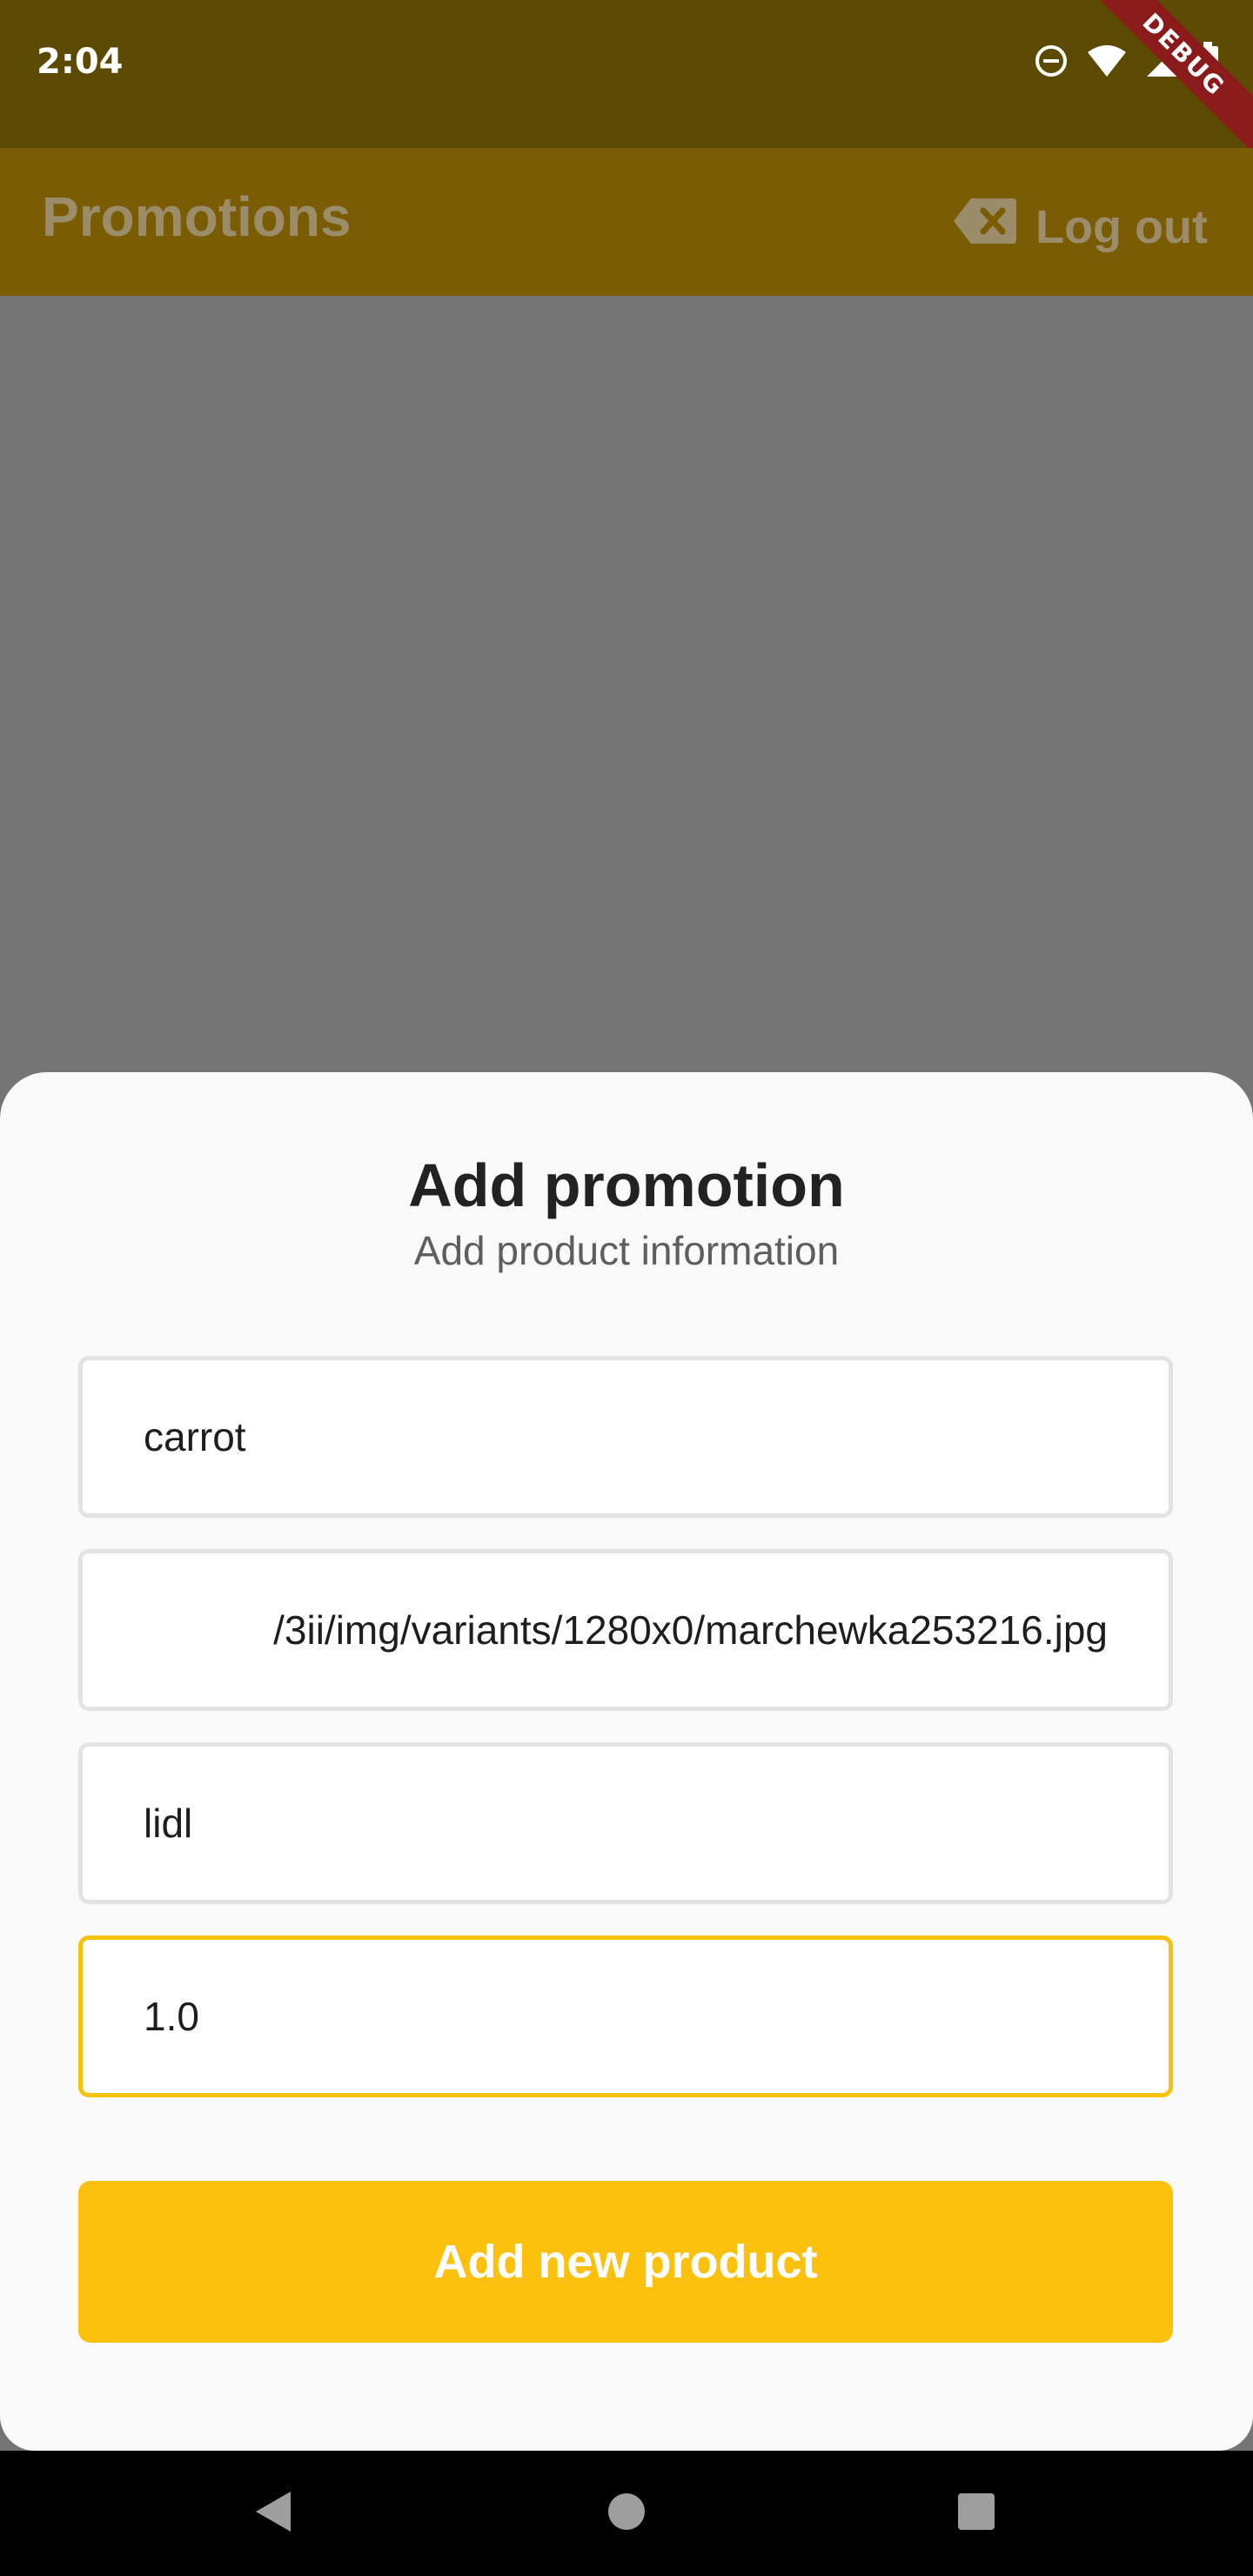 Image resolution: width=1253 pixels, height=2576 pixels. Describe the element at coordinates (625, 2262) in the screenshot. I see `add-new-product-button: Add new product` at that location.